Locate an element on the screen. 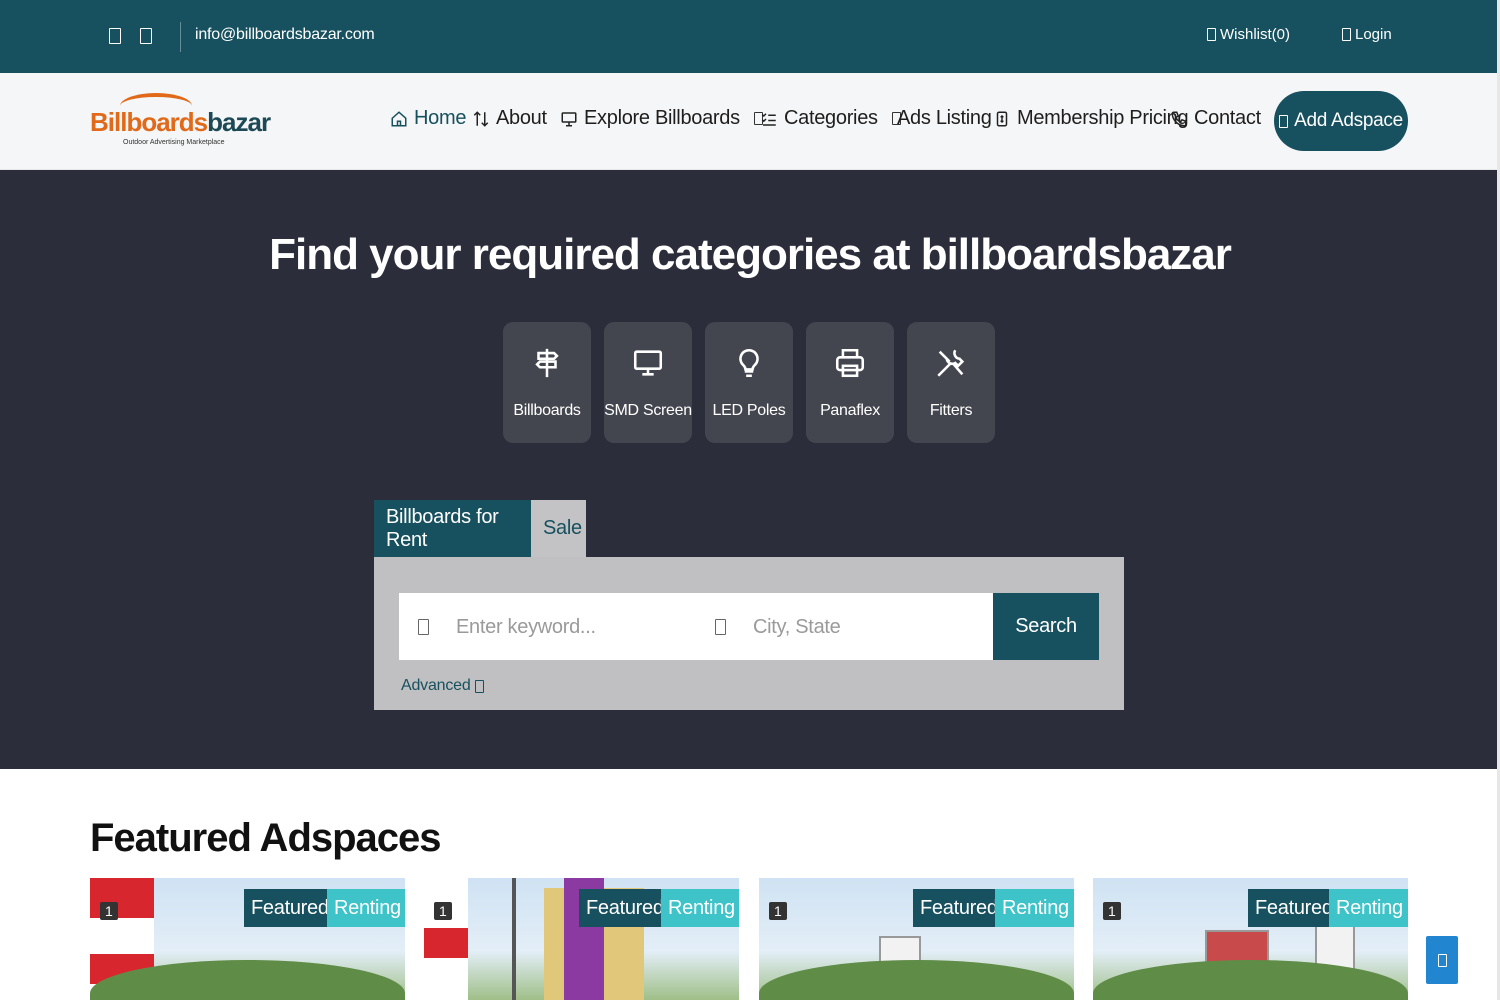 This screenshot has width=1500, height=1000. nav-explore-label: Explore Billboards is located at coordinates (662, 118).